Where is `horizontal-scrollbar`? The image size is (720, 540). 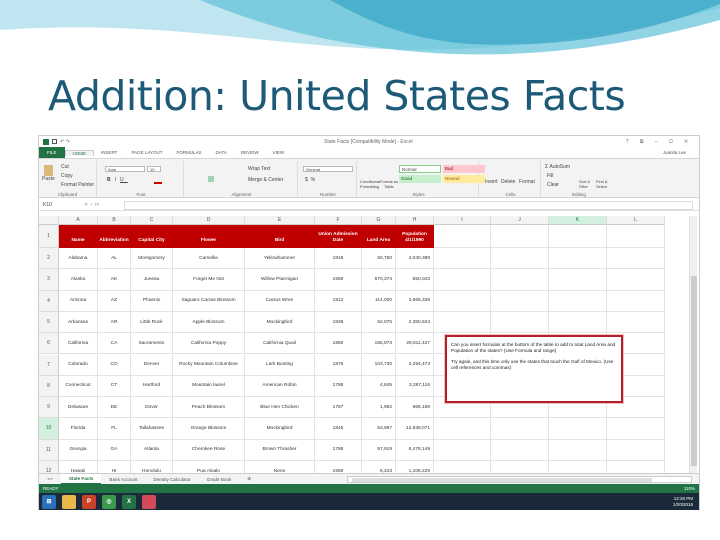
horizontal-scrollbar is located at coordinates (519, 479).